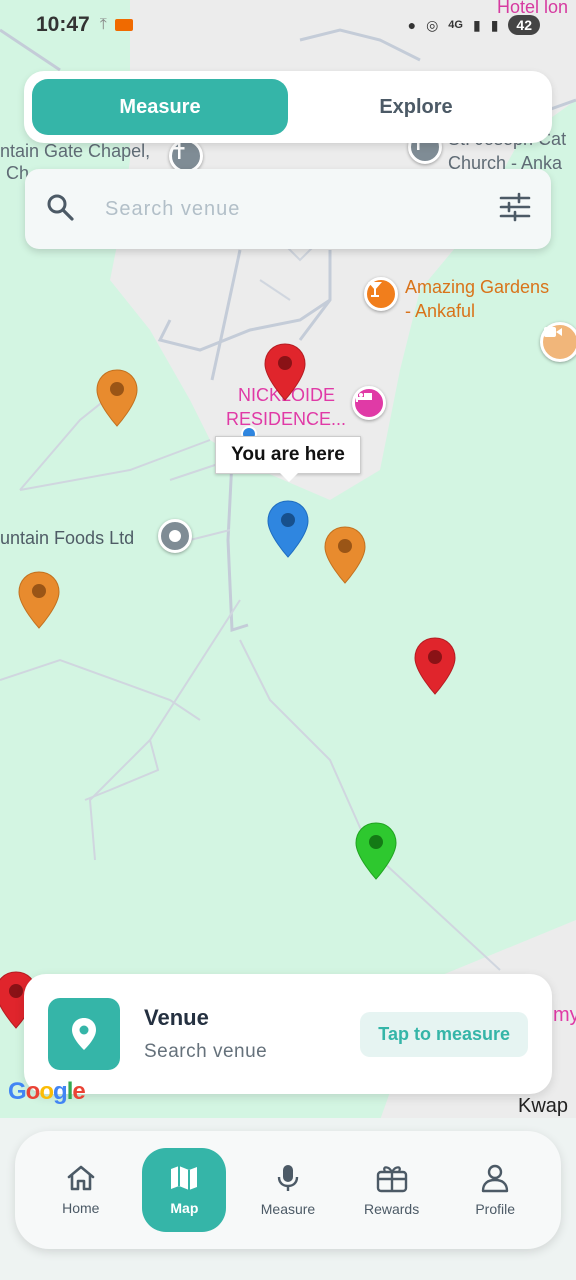 Image resolution: width=576 pixels, height=1280 pixels. Describe the element at coordinates (564, 1015) in the screenshot. I see `map-label-my: my` at that location.